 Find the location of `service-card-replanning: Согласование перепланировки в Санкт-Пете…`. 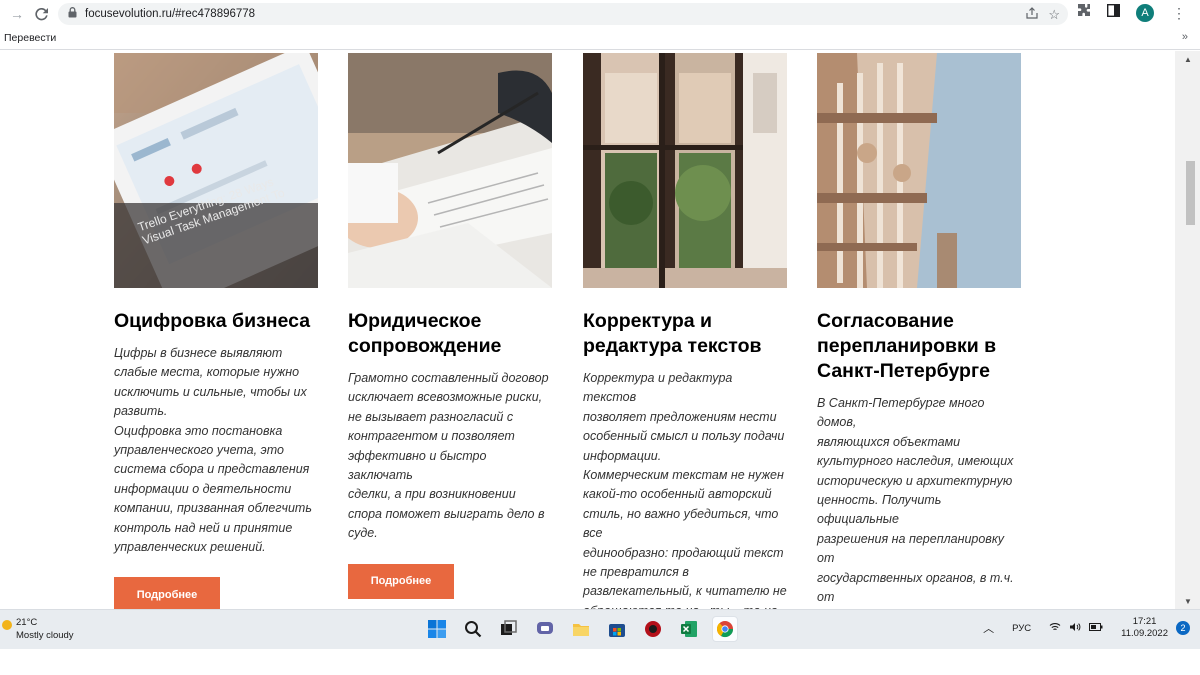

service-card-replanning: Согласование перепланировки в Санкт-Пете… is located at coordinates (919, 331).